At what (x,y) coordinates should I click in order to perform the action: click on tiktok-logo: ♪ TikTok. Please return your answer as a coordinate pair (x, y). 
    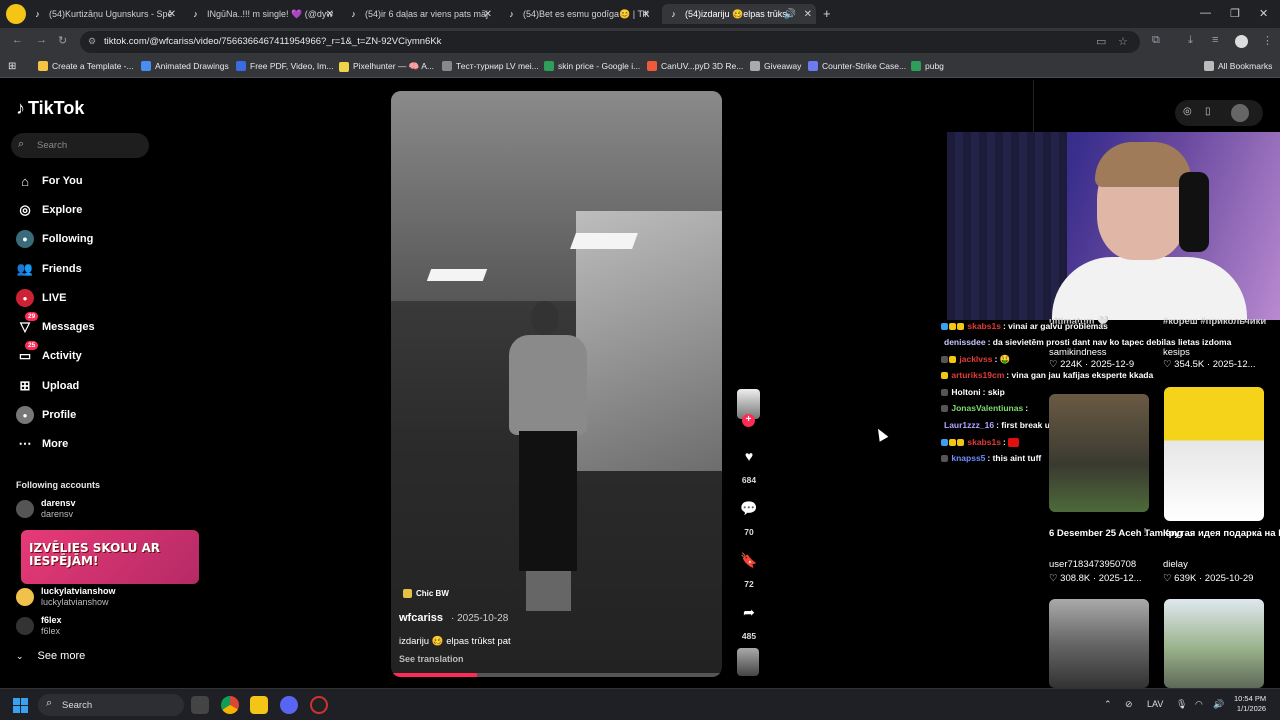
    Looking at the image, I should click on (50, 108).